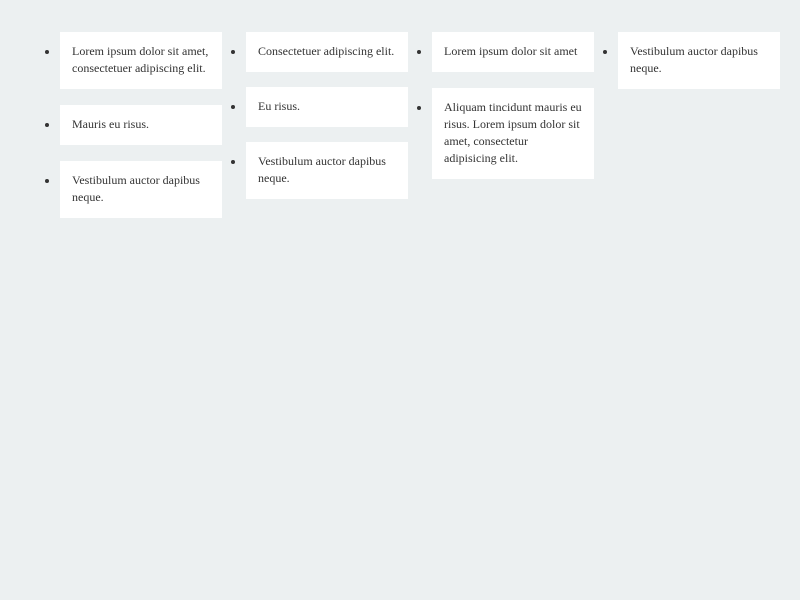 This screenshot has width=800, height=600. Describe the element at coordinates (279, 106) in the screenshot. I see `list-item-text: Eu risus.` at that location.